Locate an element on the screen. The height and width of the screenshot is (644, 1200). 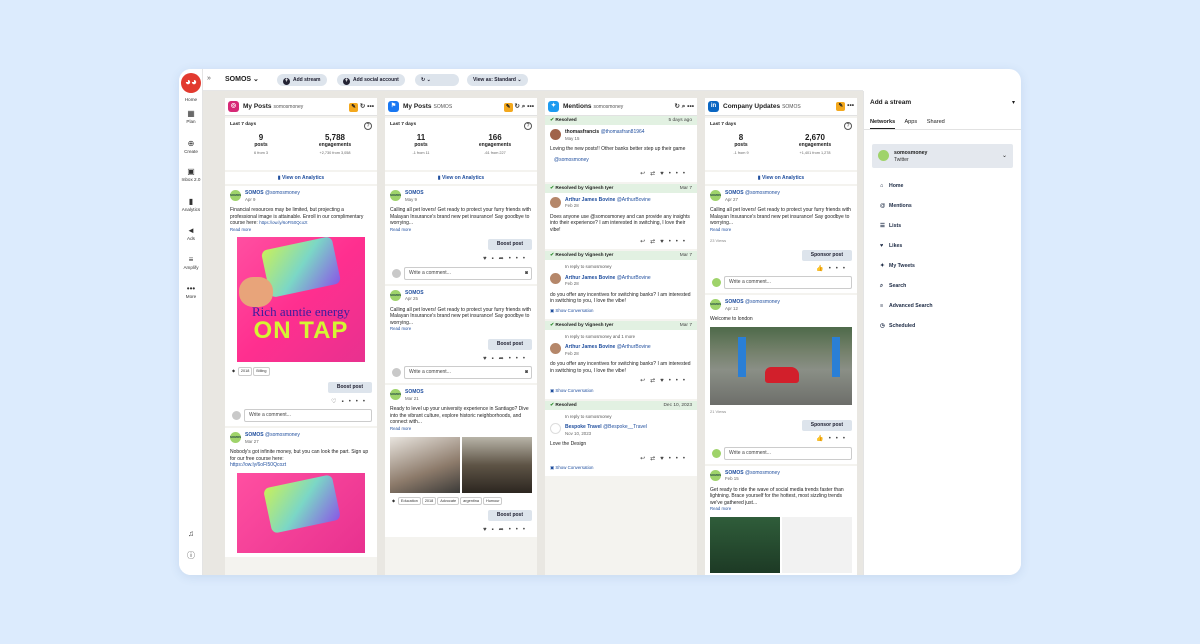
tab-apps: Apps is located at coordinates (910, 123).